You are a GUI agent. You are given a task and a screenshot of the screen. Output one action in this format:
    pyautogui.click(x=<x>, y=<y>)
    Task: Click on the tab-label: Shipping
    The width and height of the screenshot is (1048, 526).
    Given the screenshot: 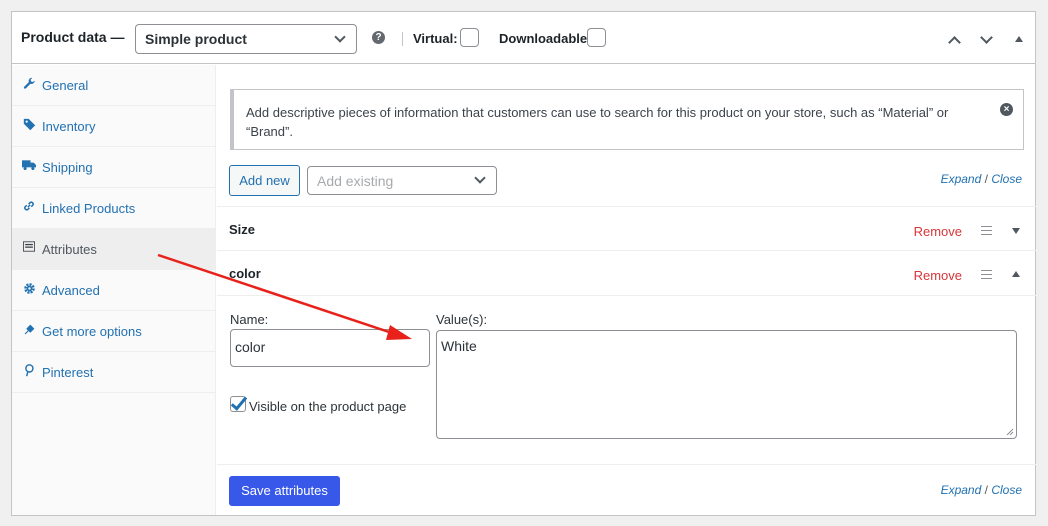 What is the action you would take?
    pyautogui.click(x=67, y=167)
    